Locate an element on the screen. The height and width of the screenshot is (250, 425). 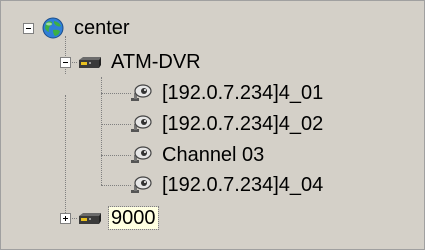
tree-node-center: center is located at coordinates (86, 28).